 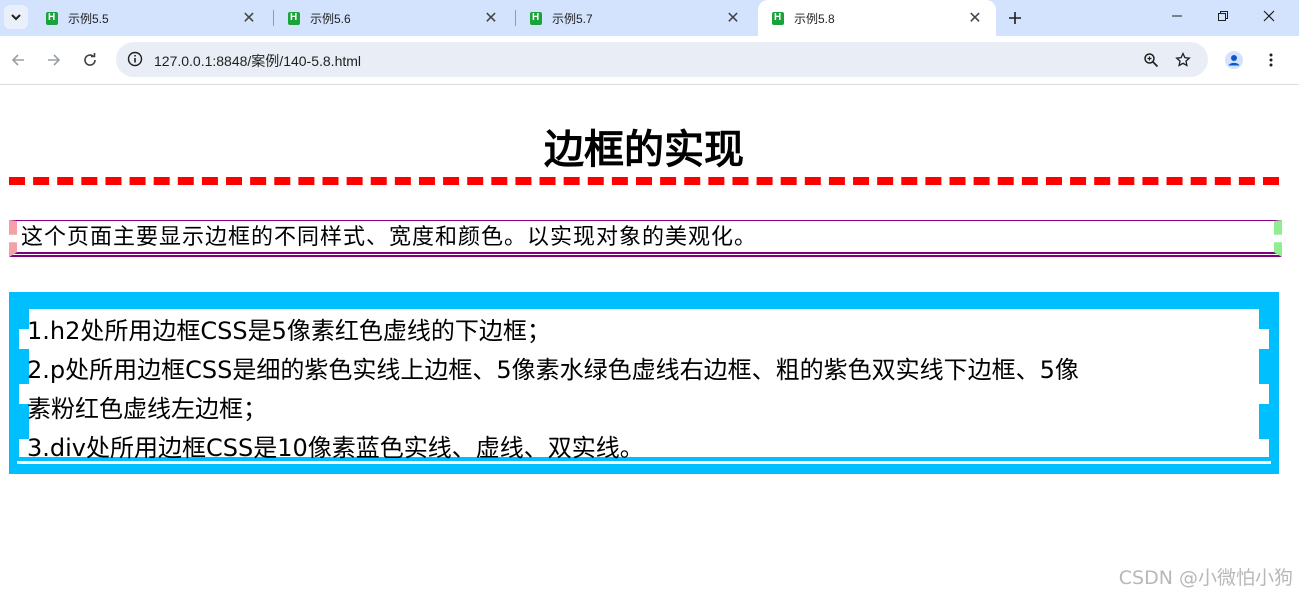 I want to click on menu-button, so click(x=1271, y=60).